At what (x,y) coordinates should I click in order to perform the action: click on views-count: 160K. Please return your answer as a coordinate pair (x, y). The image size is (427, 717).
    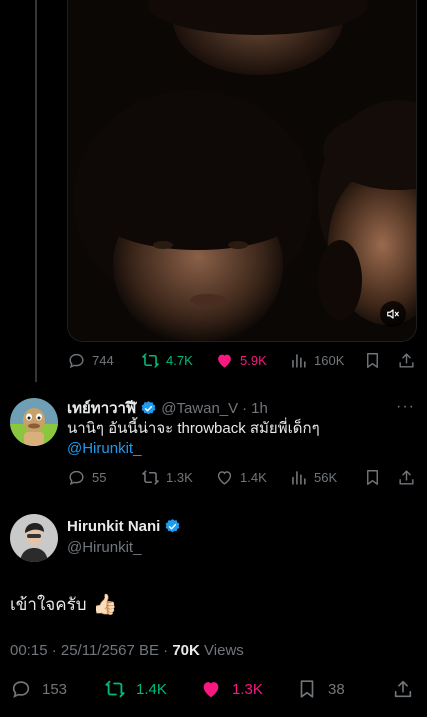
    Looking at the image, I should click on (329, 360).